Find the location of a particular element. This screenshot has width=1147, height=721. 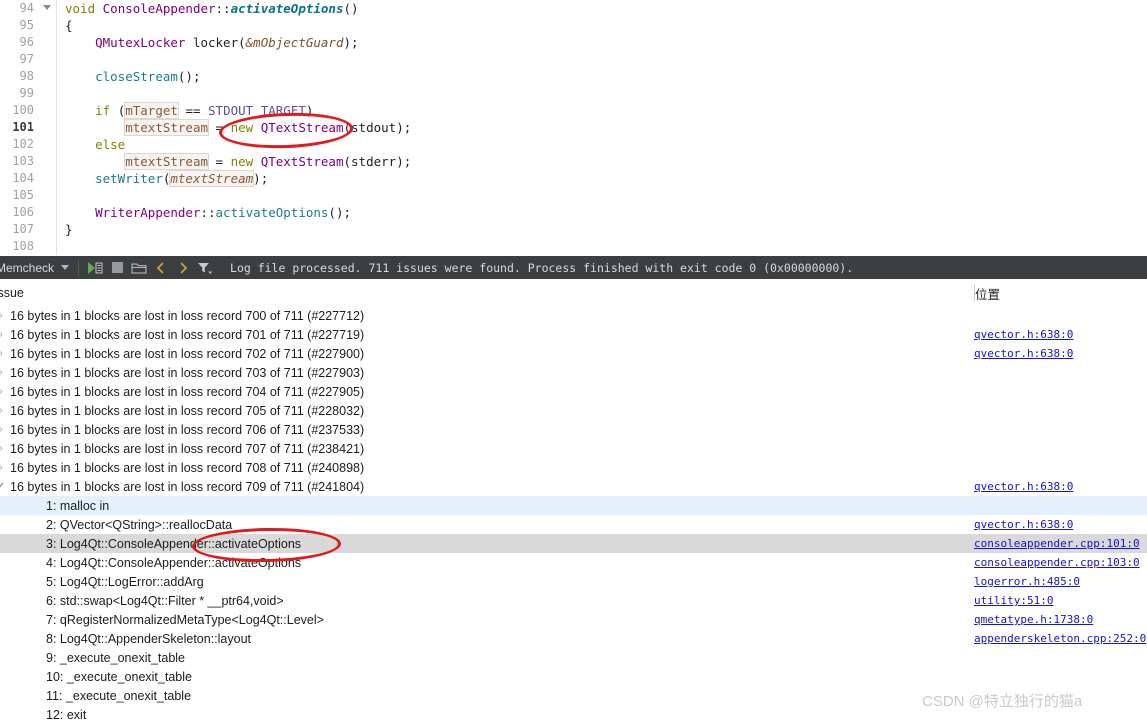

code-token: mtextStream is located at coordinates (212, 178).